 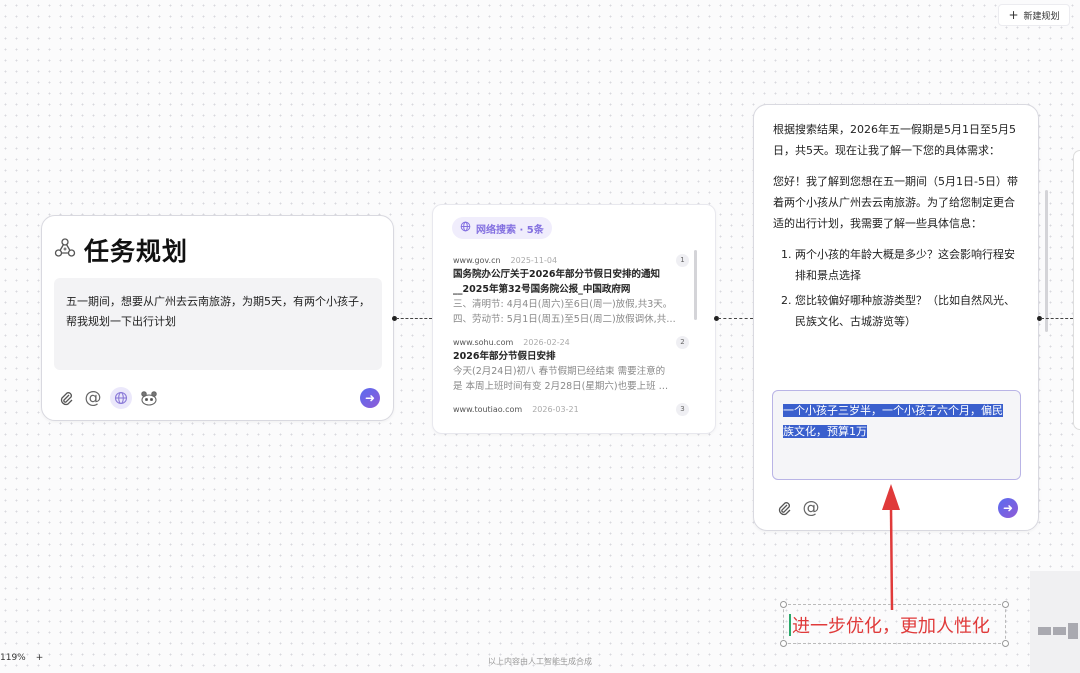 What do you see at coordinates (65, 250) in the screenshot?
I see `plan-nodes-icon` at bounding box center [65, 250].